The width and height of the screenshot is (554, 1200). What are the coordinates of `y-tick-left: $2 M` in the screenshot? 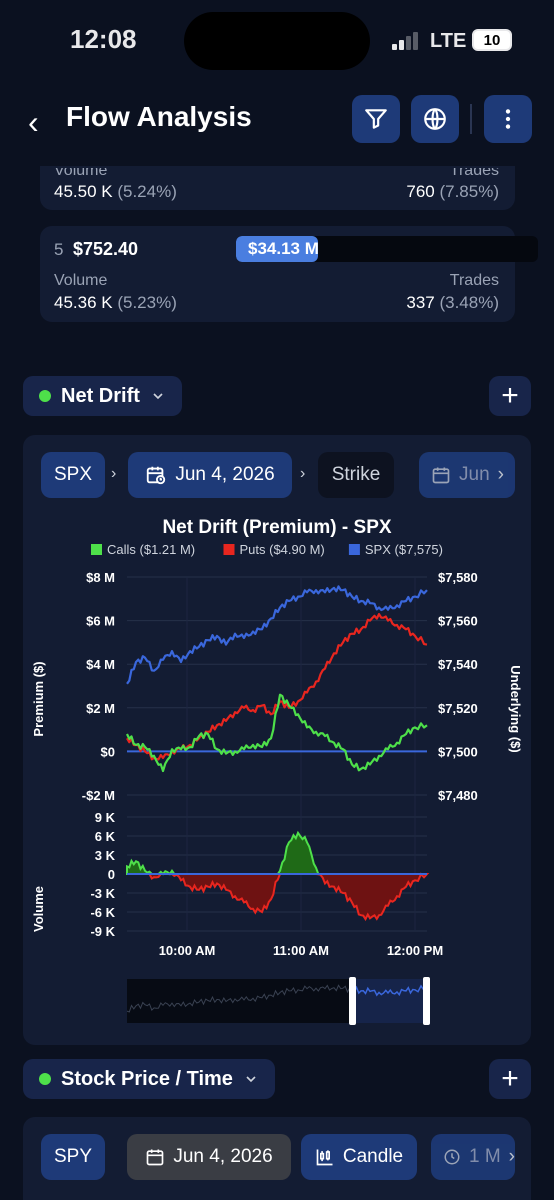 It's located at (100, 708).